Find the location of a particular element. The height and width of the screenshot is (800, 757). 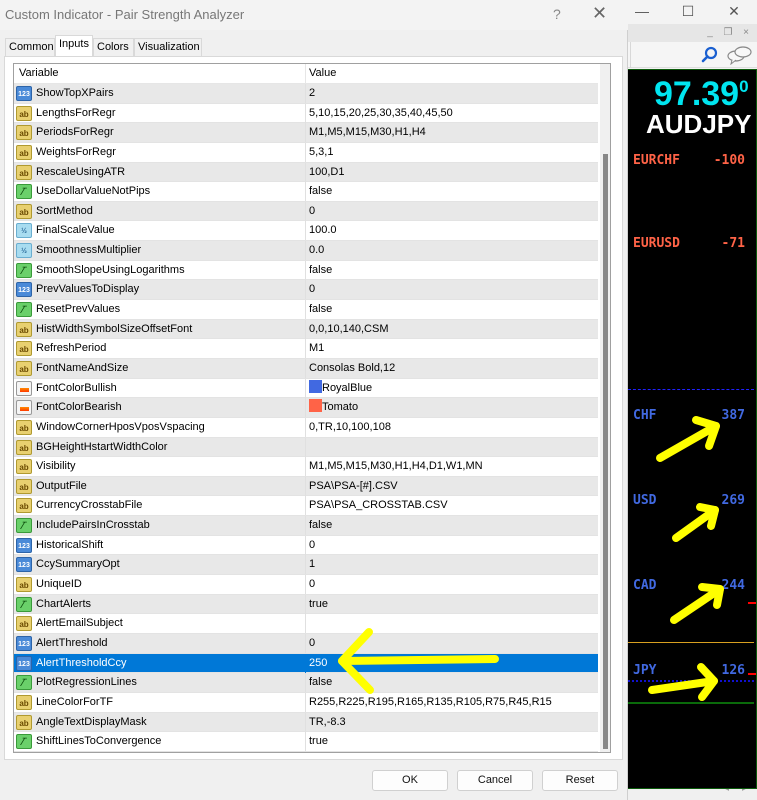

mdi-close-button: × is located at coordinates (746, 33).